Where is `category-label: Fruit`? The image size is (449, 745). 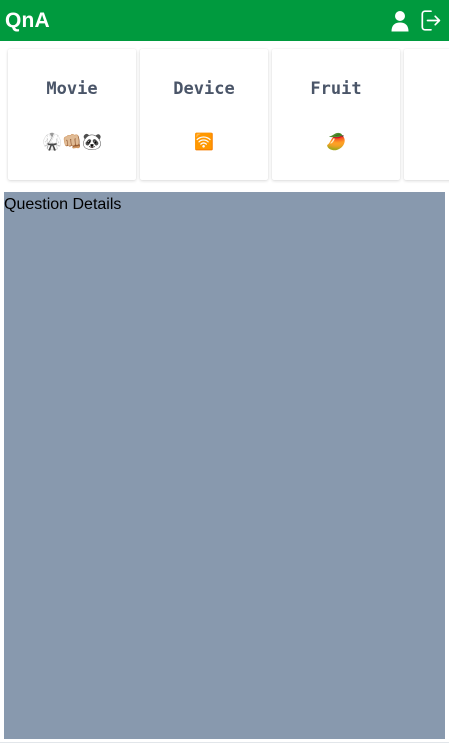 category-label: Fruit is located at coordinates (336, 89).